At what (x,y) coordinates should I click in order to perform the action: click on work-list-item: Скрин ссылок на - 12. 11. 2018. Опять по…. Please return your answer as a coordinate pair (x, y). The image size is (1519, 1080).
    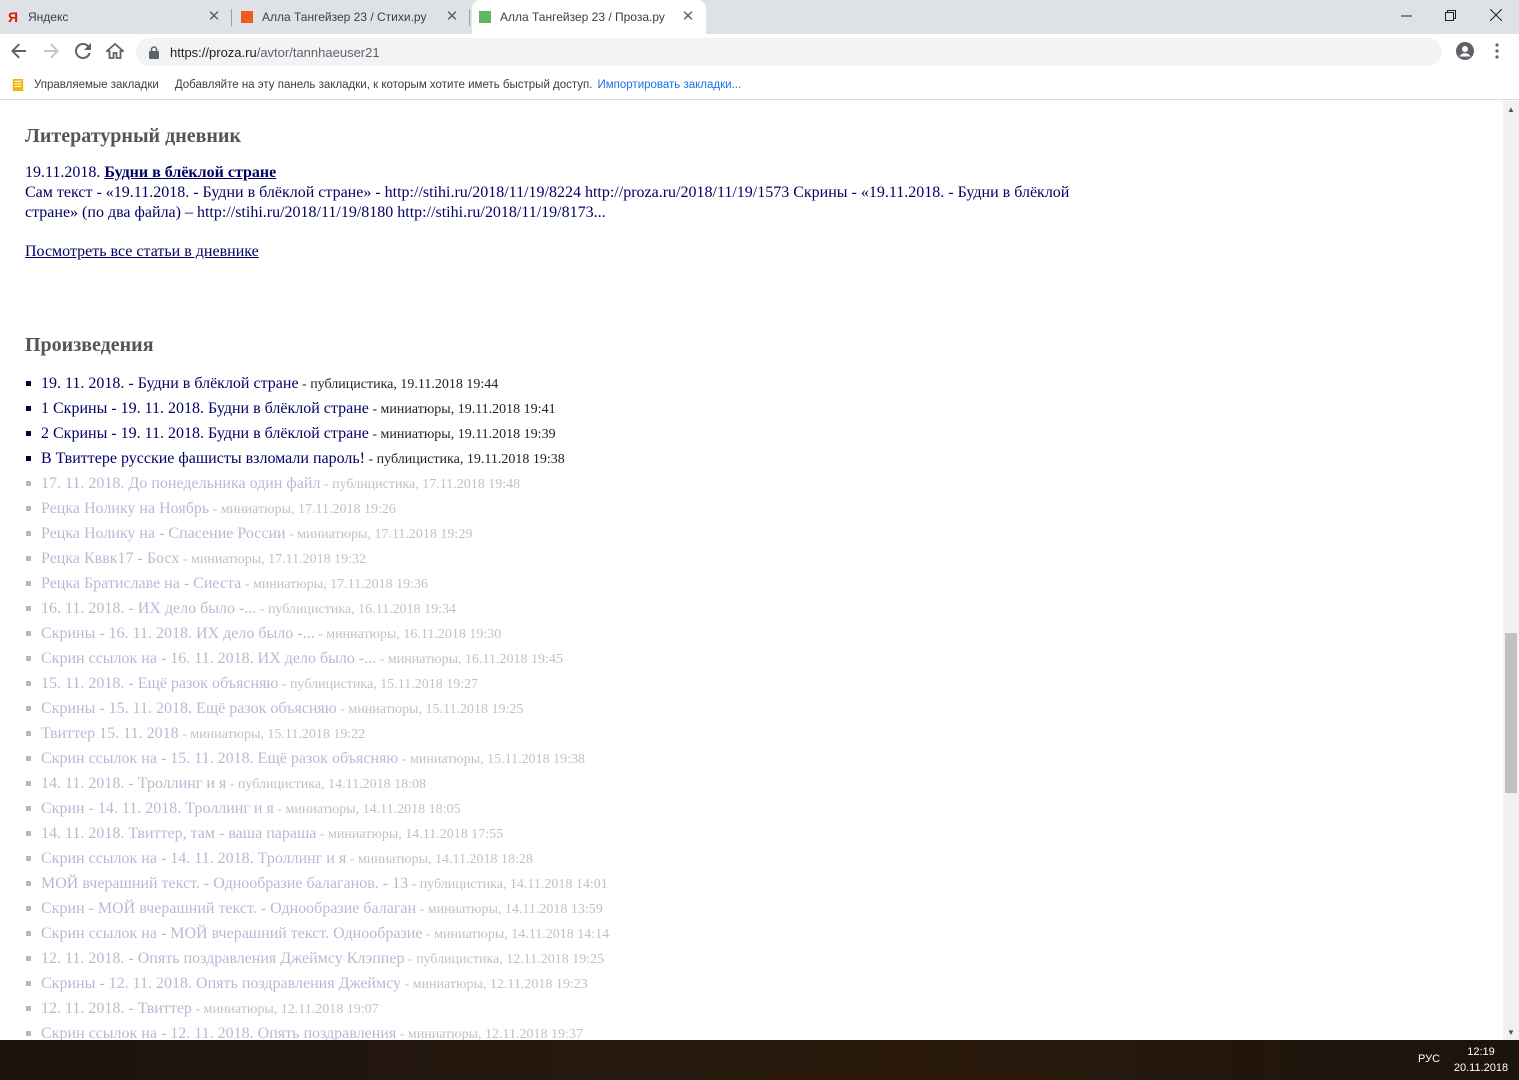
    Looking at the image, I should click on (317, 1030).